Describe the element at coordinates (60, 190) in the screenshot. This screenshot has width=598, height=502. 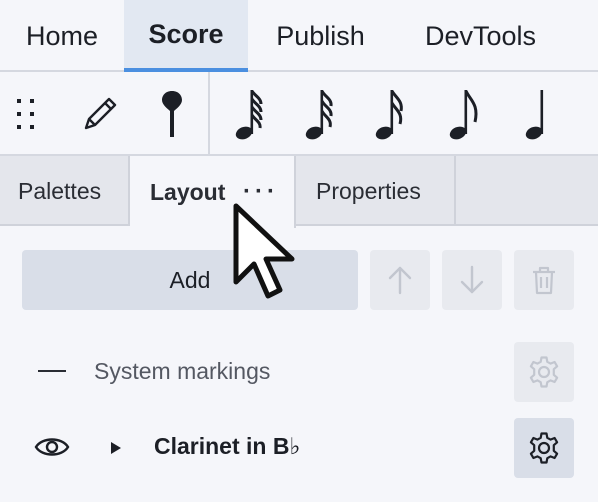
I see `tab-palettes-label: Palettes` at that location.